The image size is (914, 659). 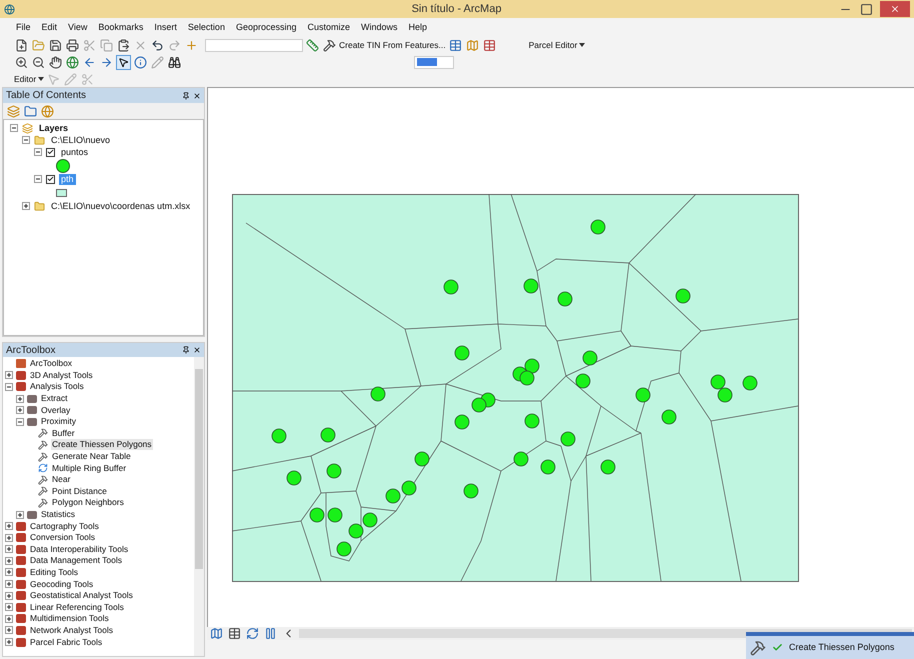 I want to click on save-icon, so click(x=55, y=45).